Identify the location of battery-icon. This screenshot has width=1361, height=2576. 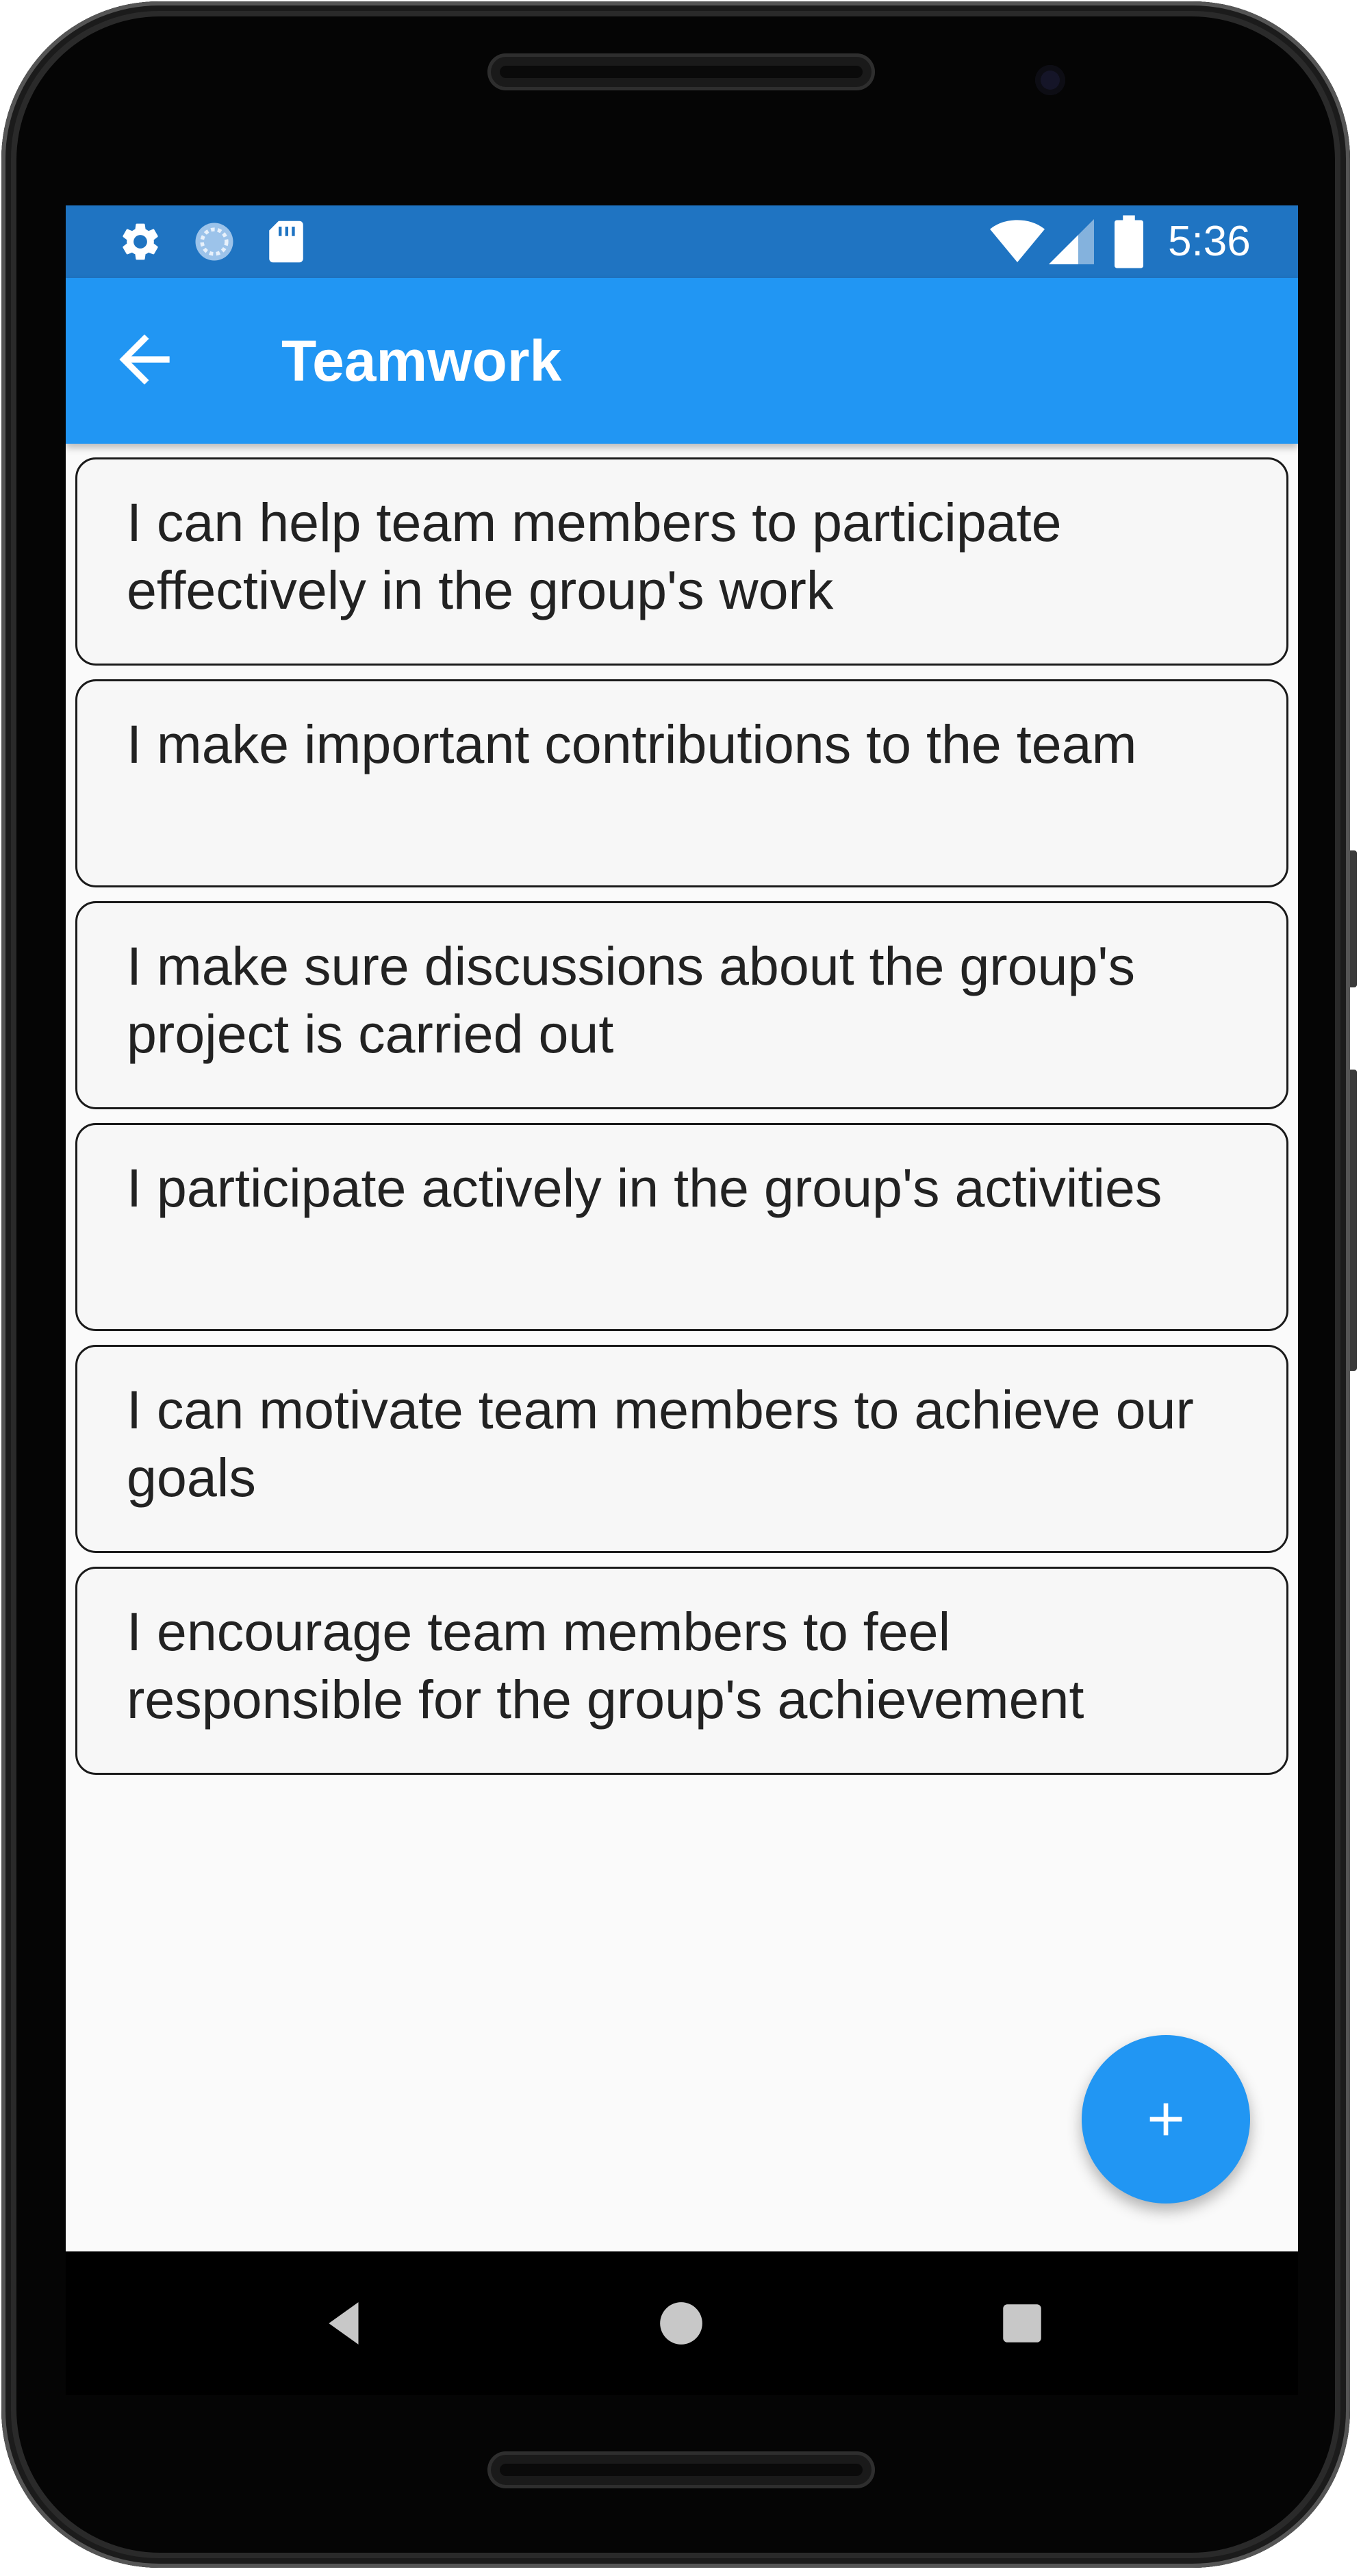
(1129, 244).